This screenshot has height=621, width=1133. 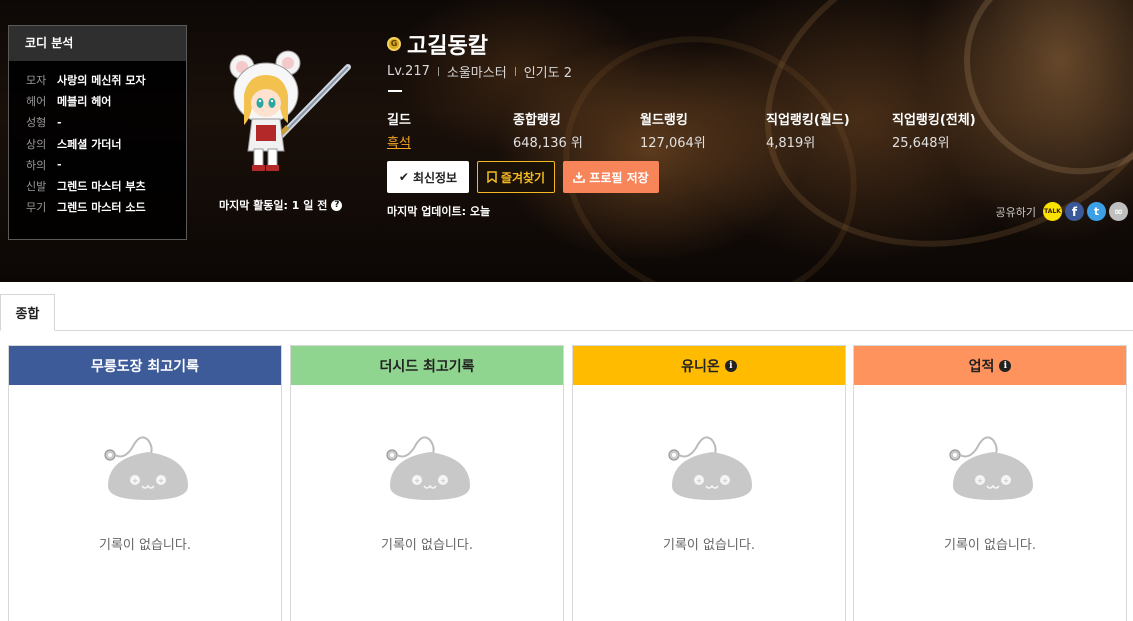 I want to click on coordi-value: 사랑의 메신쥐 모자, so click(x=101, y=80).